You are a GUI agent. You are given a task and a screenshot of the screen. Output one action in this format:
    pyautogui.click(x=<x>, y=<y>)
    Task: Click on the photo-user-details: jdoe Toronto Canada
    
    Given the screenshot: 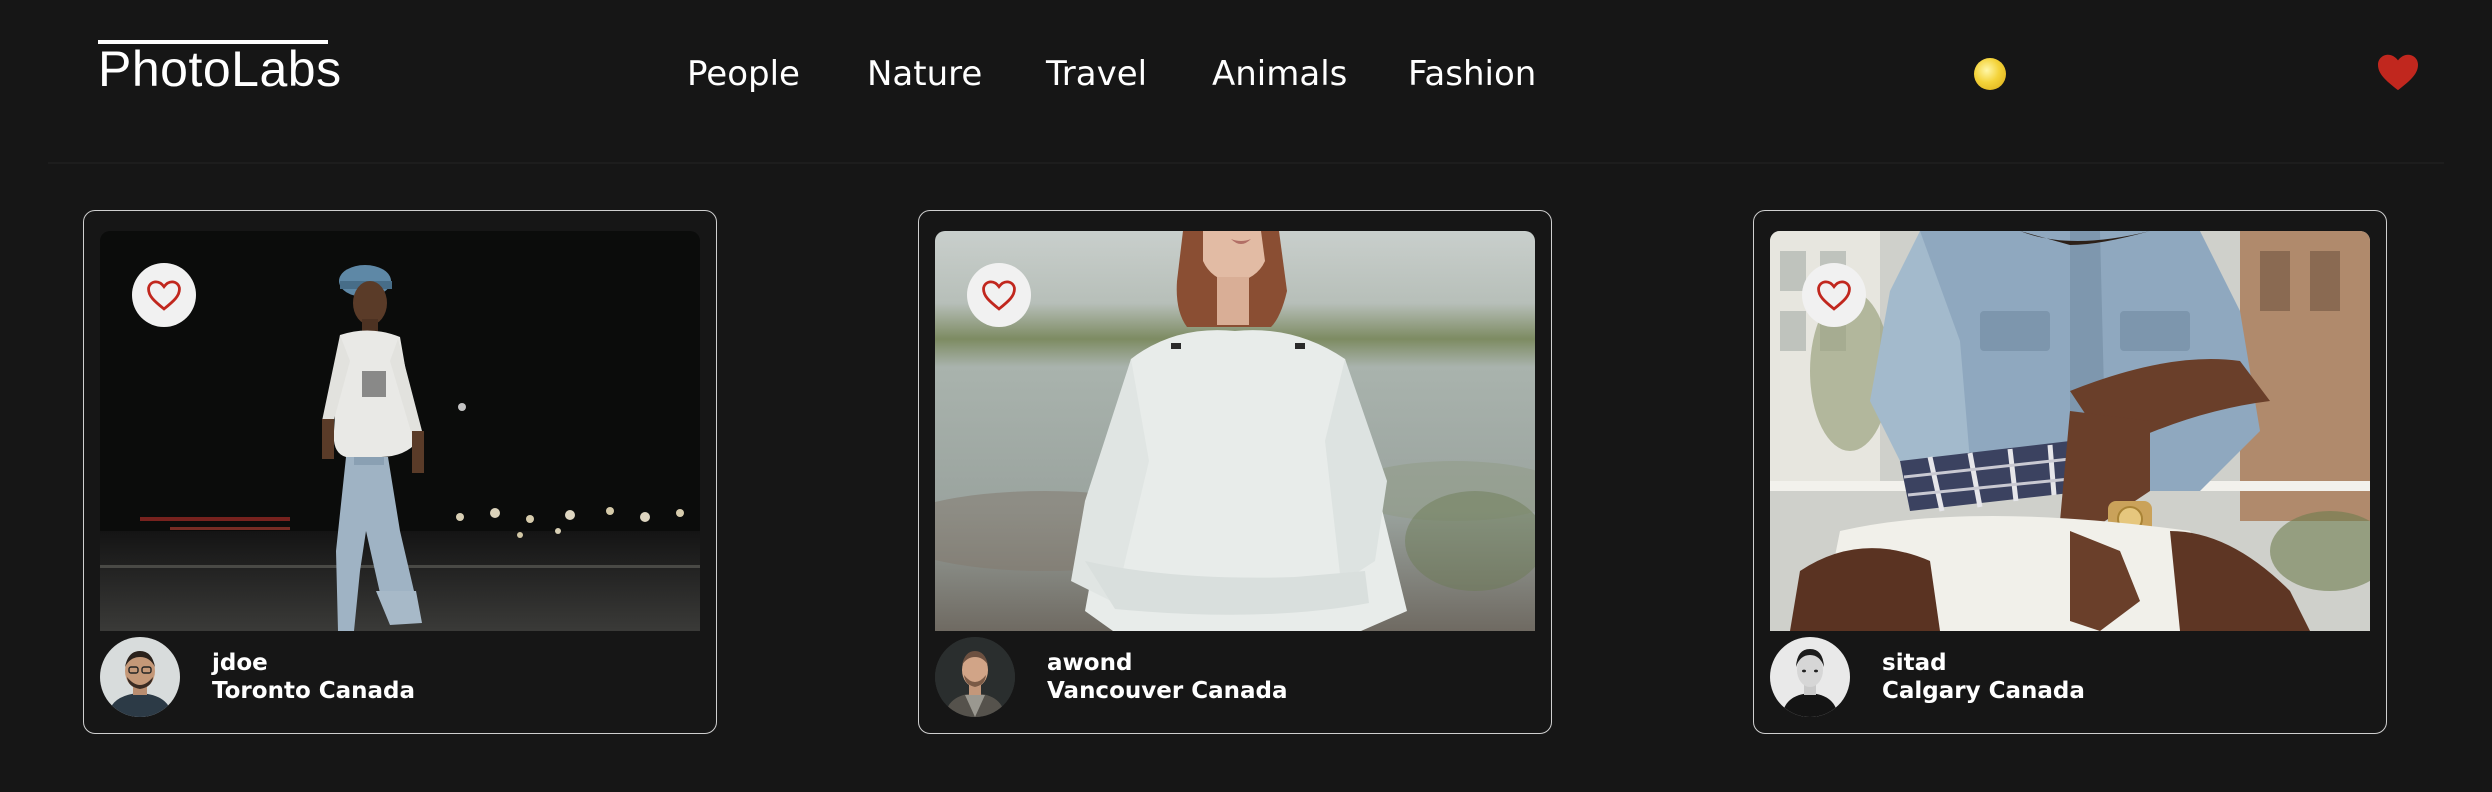 What is the action you would take?
    pyautogui.click(x=313, y=677)
    